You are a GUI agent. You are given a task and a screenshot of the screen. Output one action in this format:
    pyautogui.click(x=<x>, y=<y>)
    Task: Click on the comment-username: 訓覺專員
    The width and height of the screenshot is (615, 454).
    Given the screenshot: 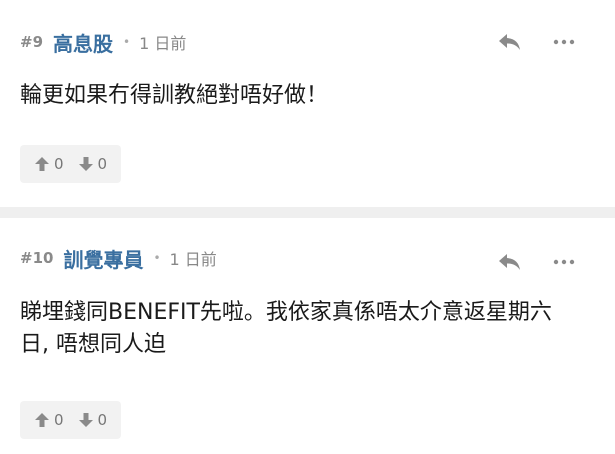 What is the action you would take?
    pyautogui.click(x=103, y=258)
    